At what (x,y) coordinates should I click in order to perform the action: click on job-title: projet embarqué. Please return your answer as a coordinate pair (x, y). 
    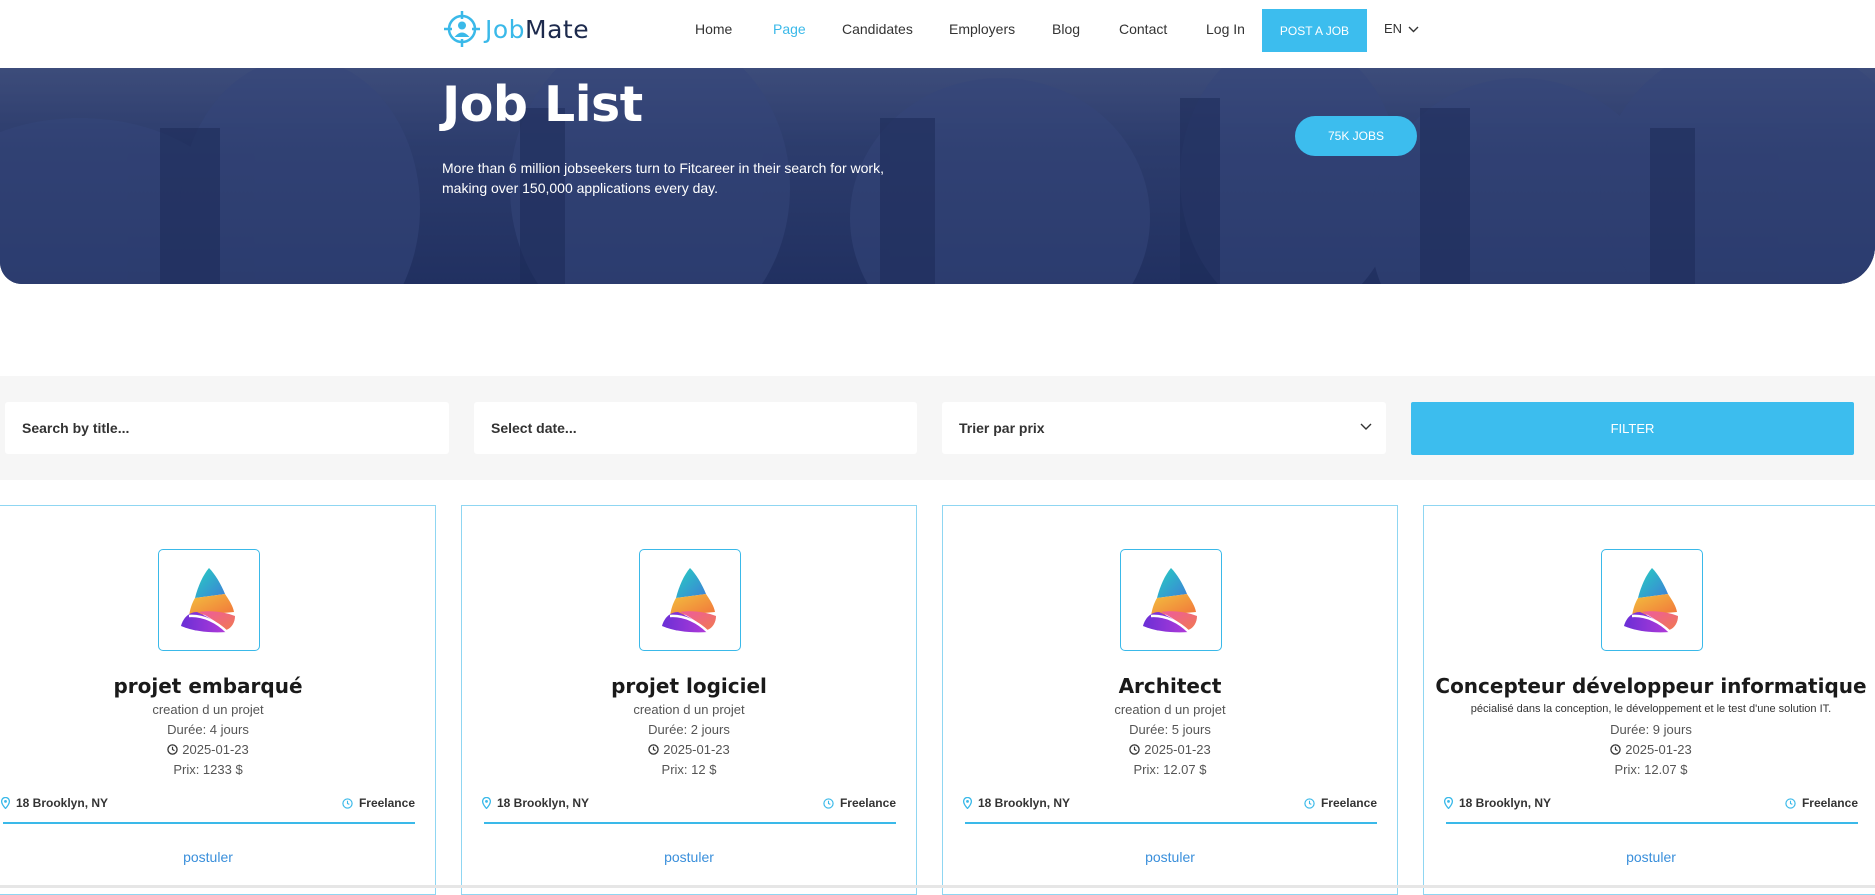
    Looking at the image, I should click on (217, 686).